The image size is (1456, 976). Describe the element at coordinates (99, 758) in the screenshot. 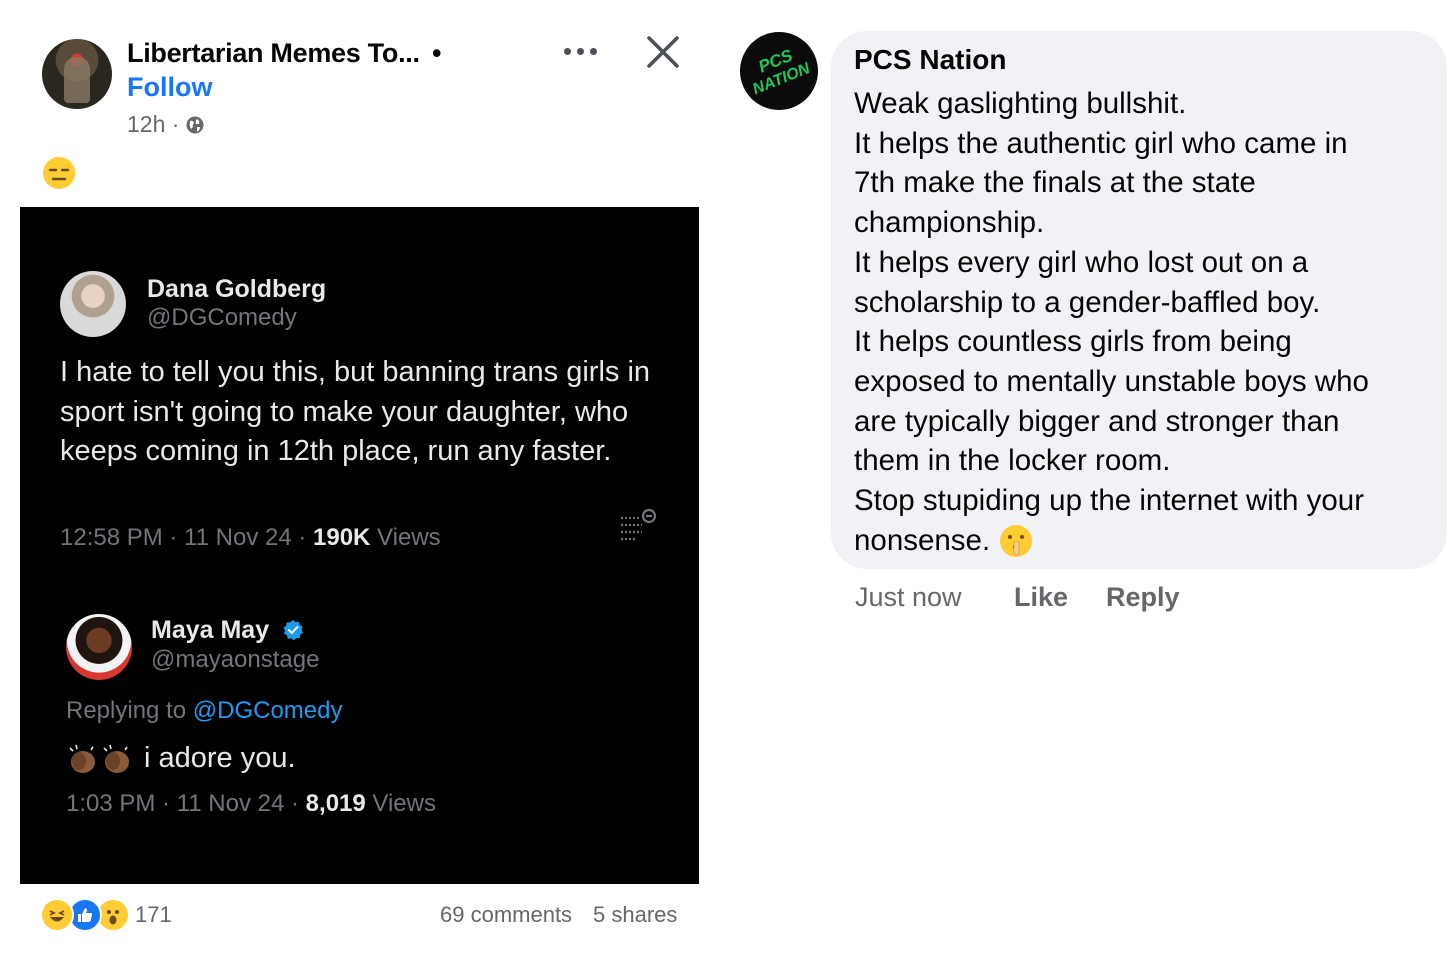

I see `clapping-hands-emoji` at that location.